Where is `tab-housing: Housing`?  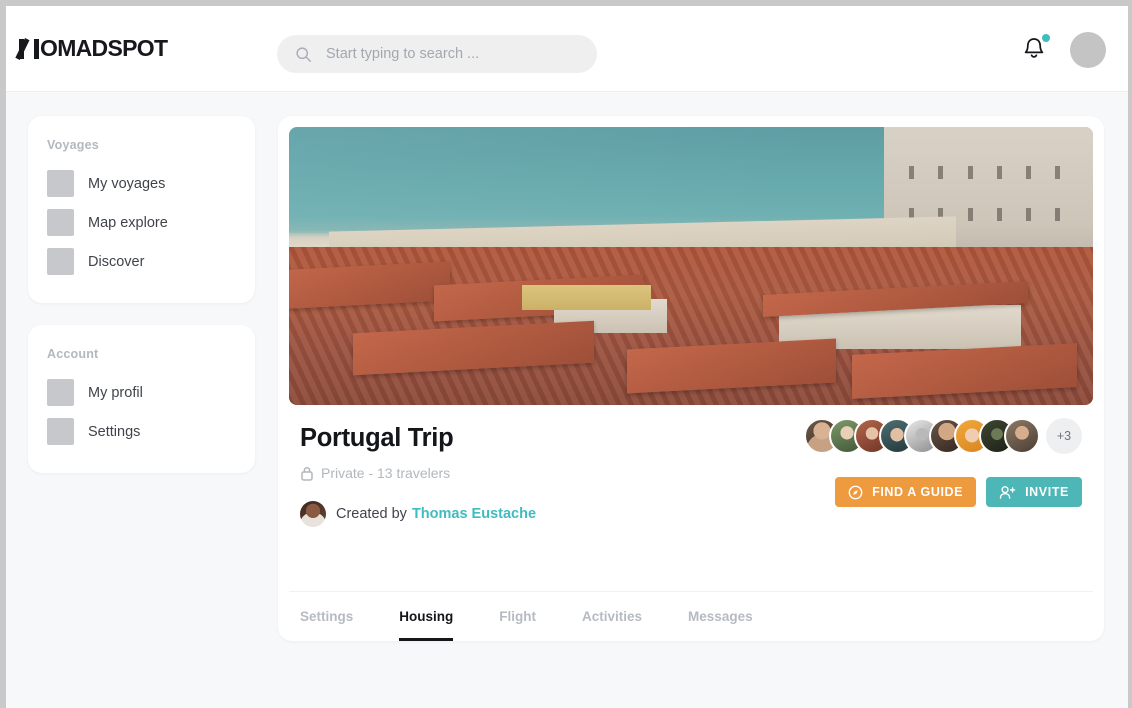
tab-housing: Housing is located at coordinates (426, 616).